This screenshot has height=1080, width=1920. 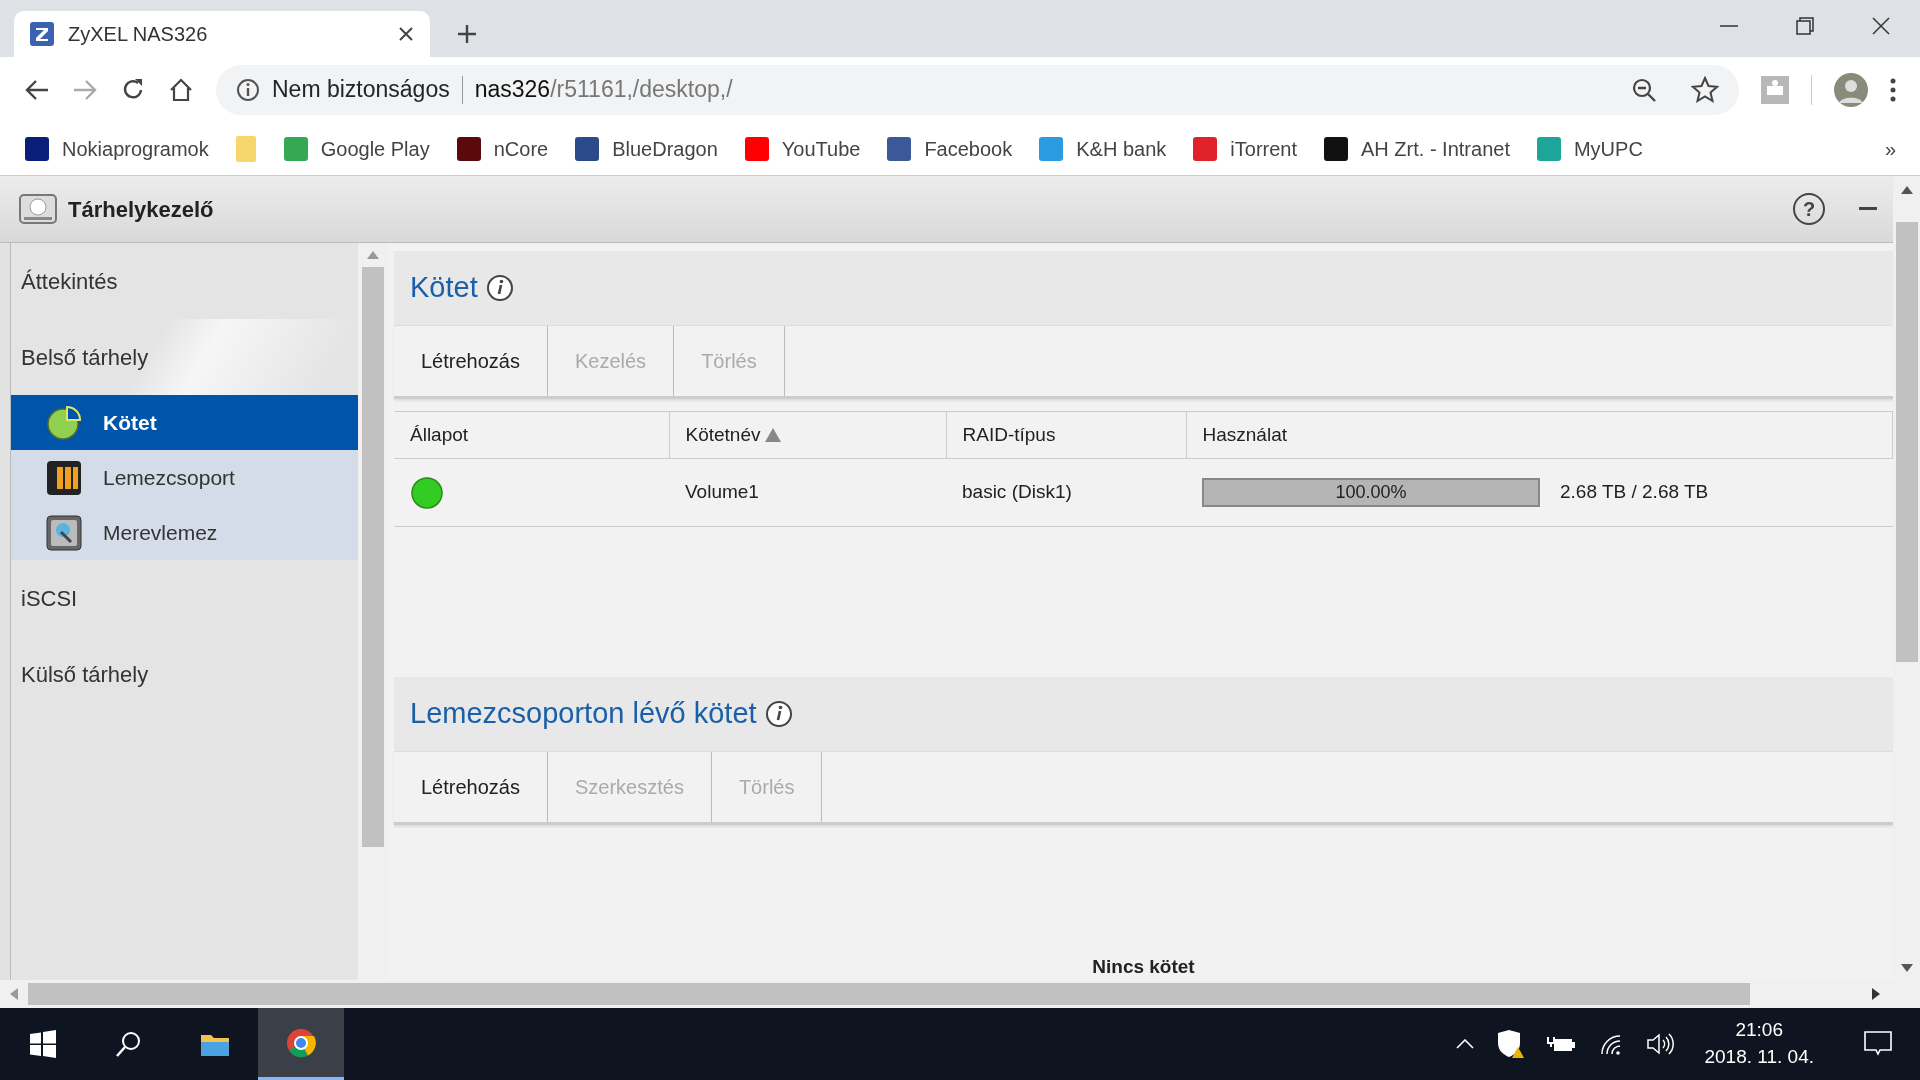 I want to click on shield-warning-icon, so click(x=1510, y=1044).